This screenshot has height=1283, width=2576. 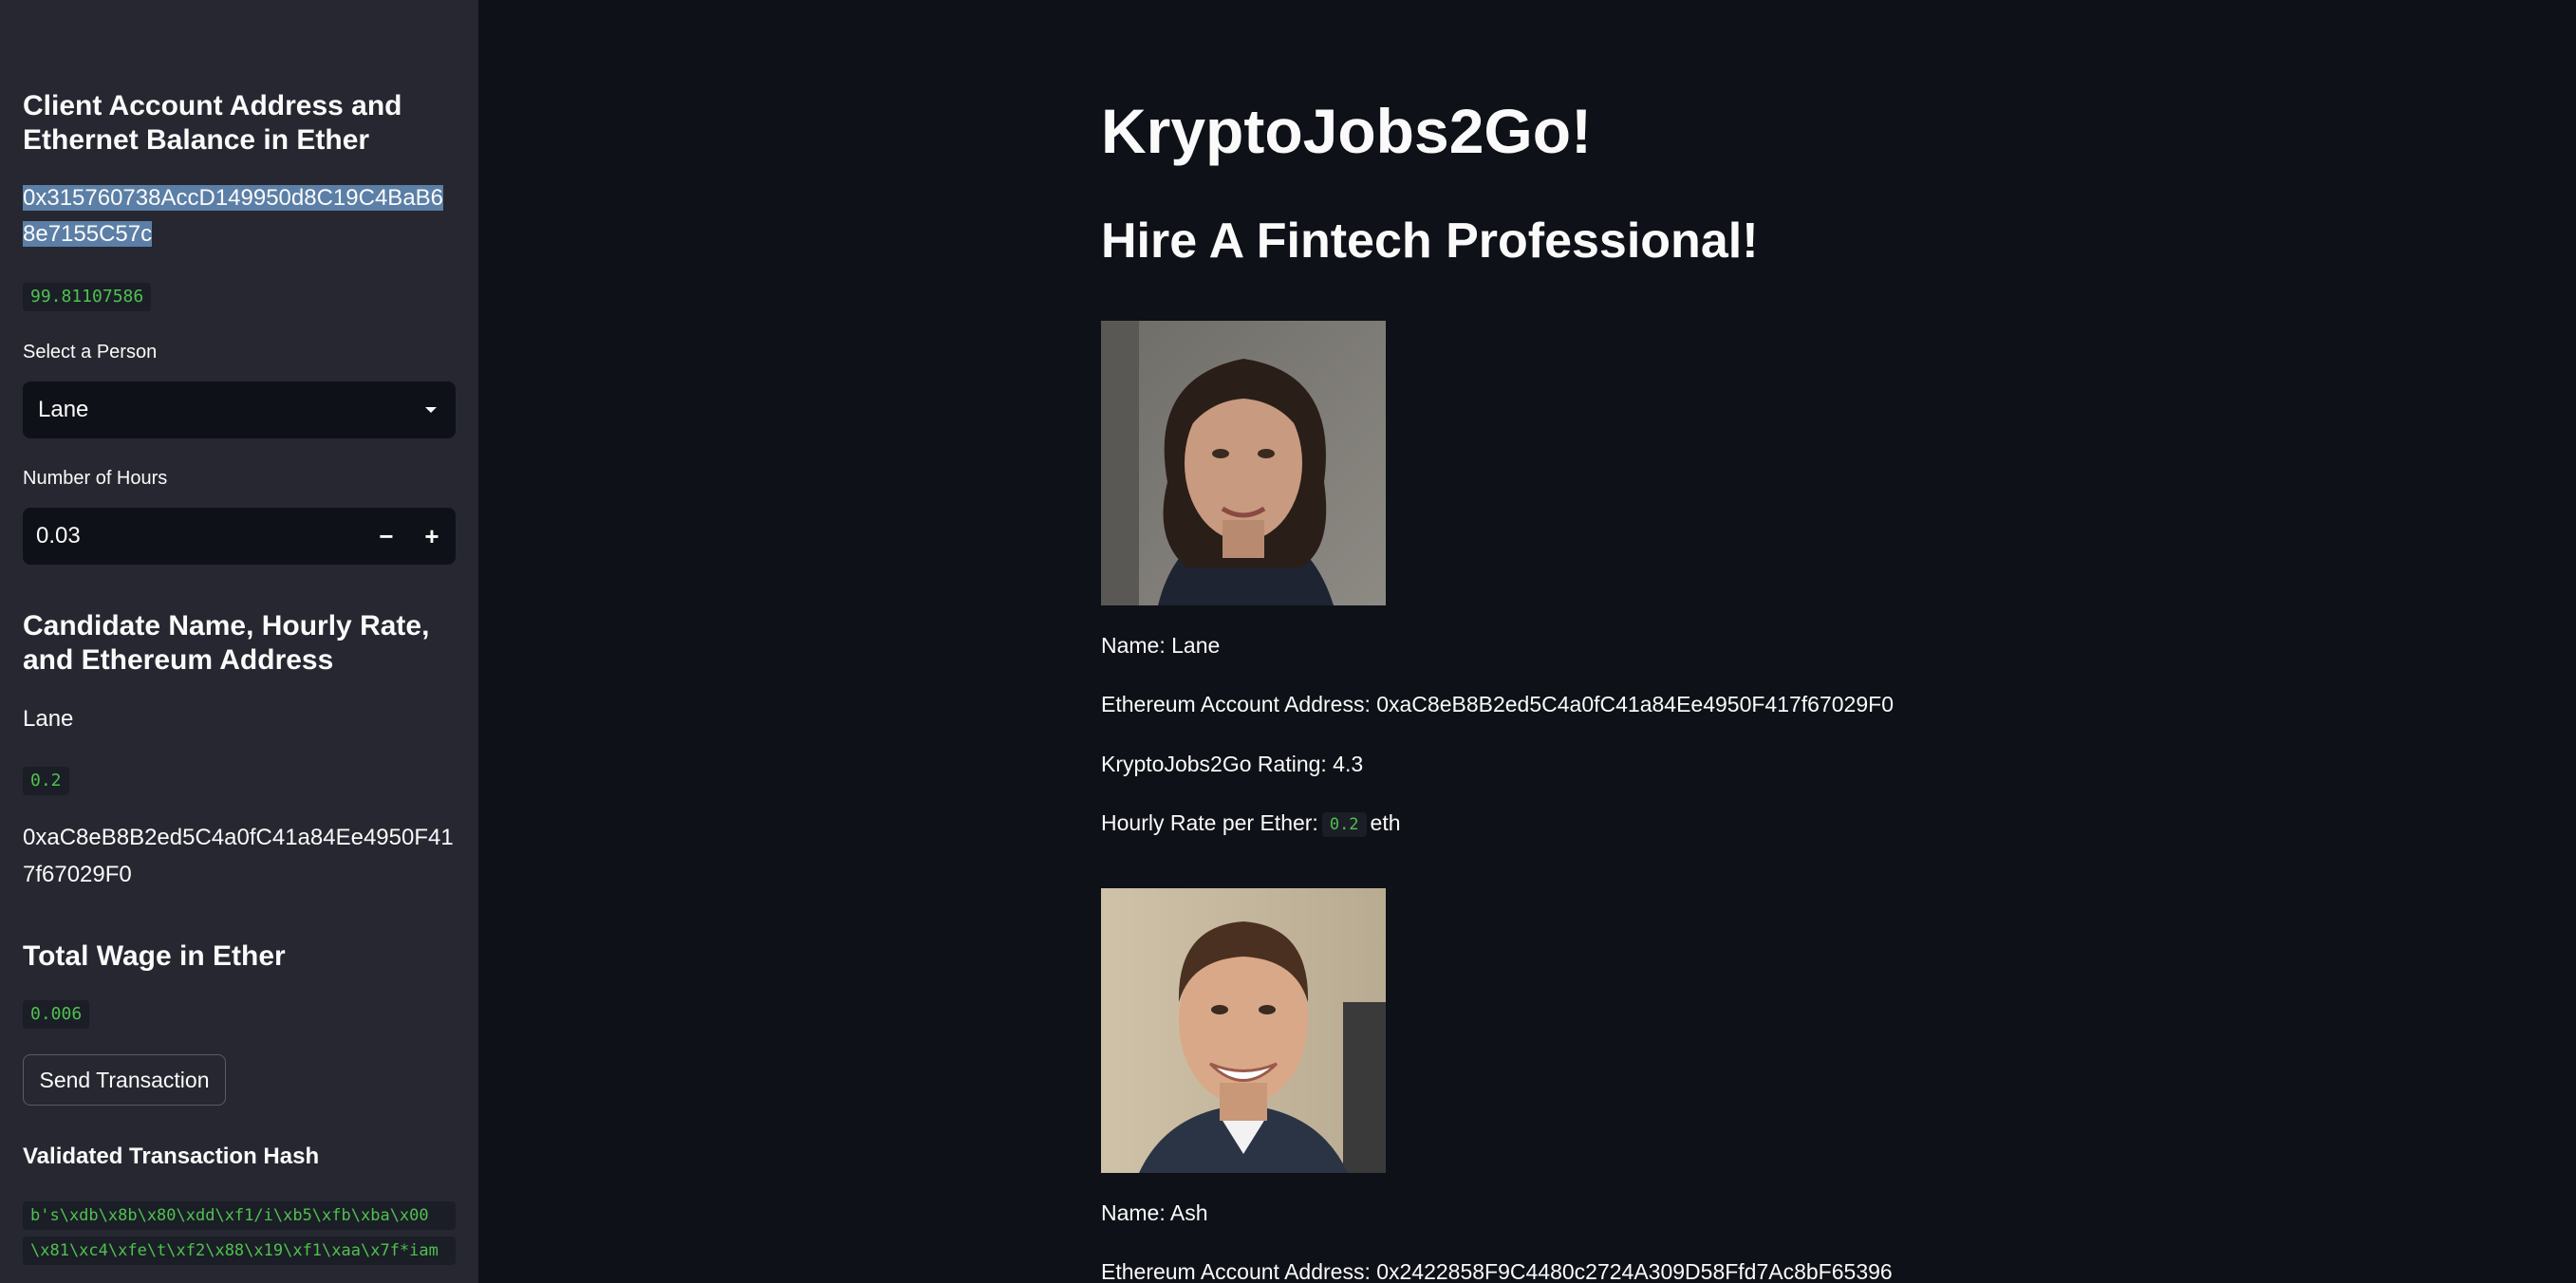 I want to click on select-person-value: Lane, so click(x=64, y=409).